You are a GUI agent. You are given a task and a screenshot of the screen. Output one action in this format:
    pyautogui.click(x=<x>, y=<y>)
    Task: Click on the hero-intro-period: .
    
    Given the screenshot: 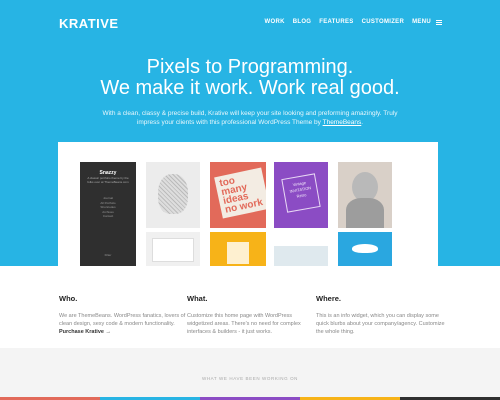 What is the action you would take?
    pyautogui.click(x=362, y=122)
    